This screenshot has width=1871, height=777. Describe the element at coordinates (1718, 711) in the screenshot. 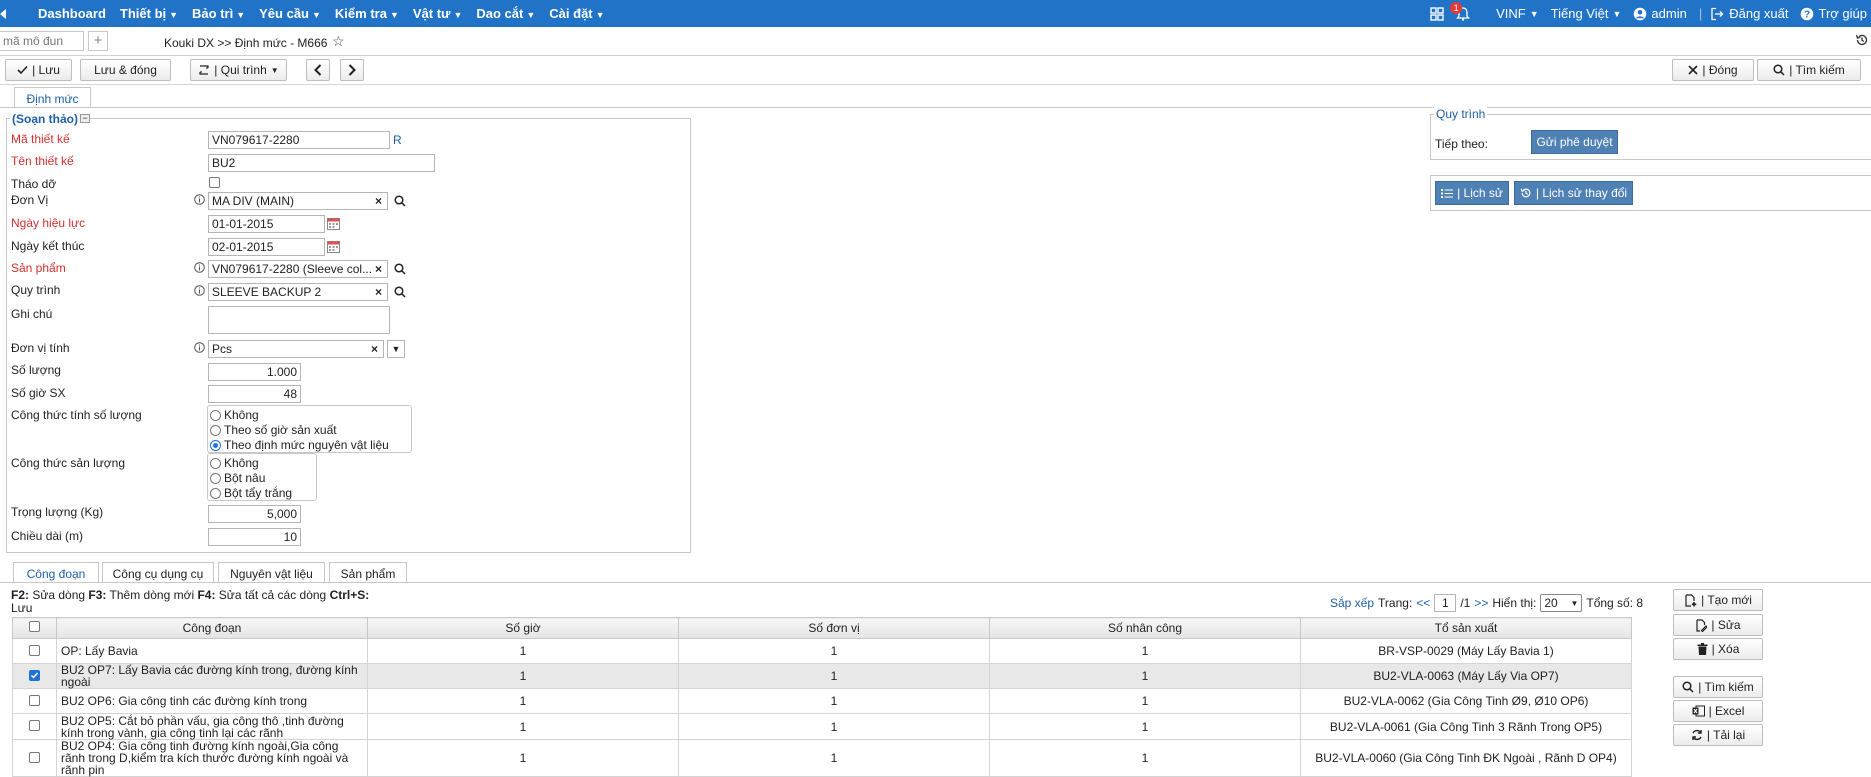

I see `export-excel-button: | Excel` at that location.